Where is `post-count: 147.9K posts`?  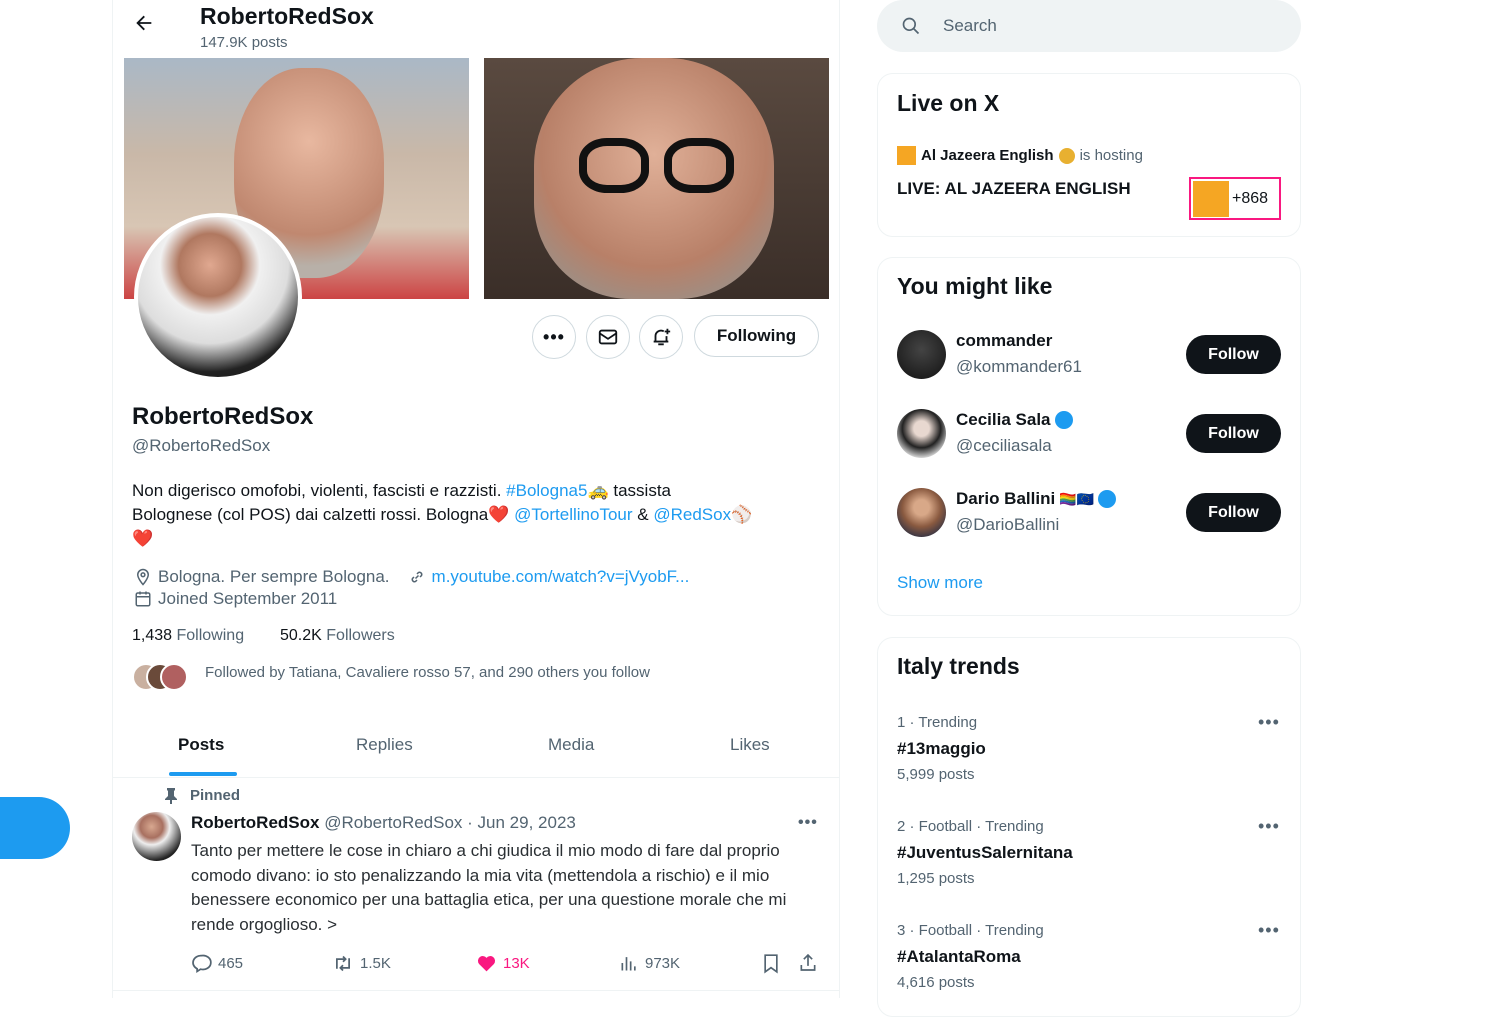 post-count: 147.9K posts is located at coordinates (244, 42).